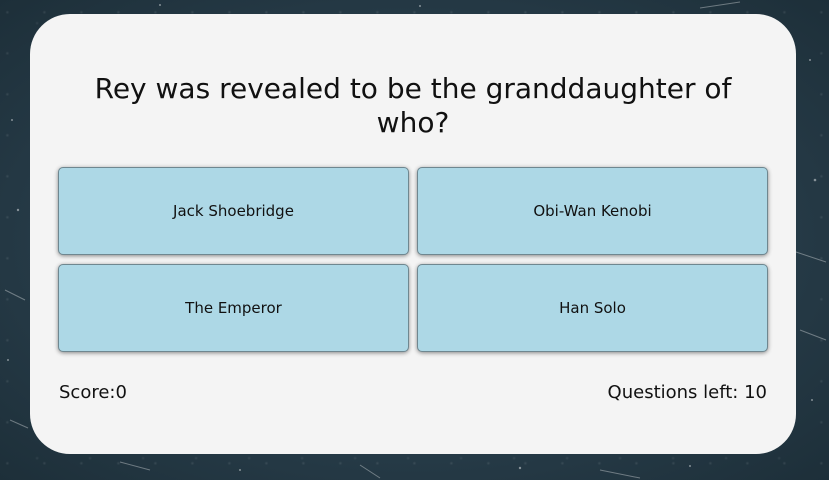  What do you see at coordinates (755, 392) in the screenshot?
I see `questions-left-value: 10` at bounding box center [755, 392].